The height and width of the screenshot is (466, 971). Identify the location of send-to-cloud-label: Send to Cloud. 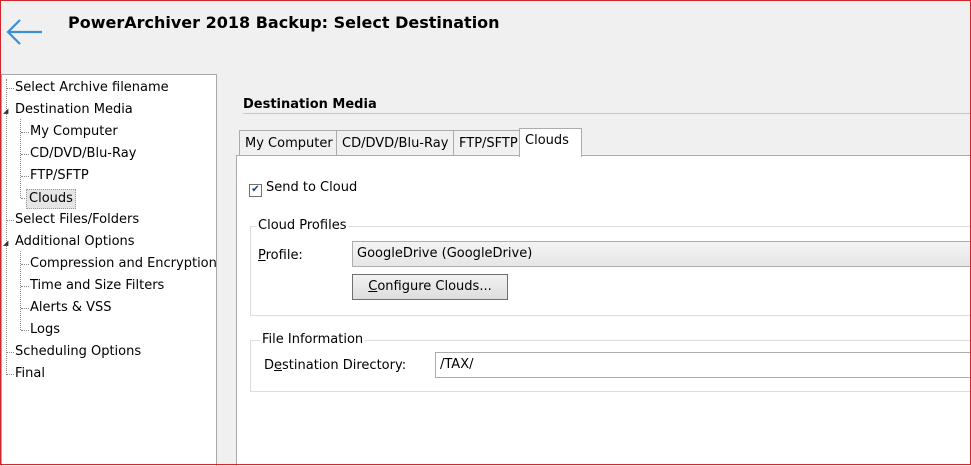
(312, 187).